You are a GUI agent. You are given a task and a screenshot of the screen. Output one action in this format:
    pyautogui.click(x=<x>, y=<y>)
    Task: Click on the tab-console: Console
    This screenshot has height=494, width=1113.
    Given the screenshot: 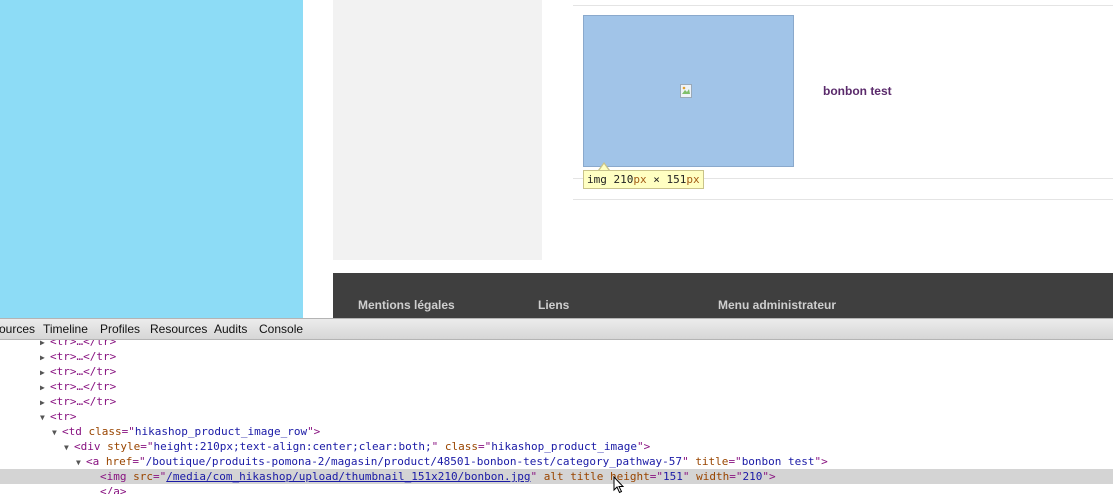 What is the action you would take?
    pyautogui.click(x=281, y=329)
    